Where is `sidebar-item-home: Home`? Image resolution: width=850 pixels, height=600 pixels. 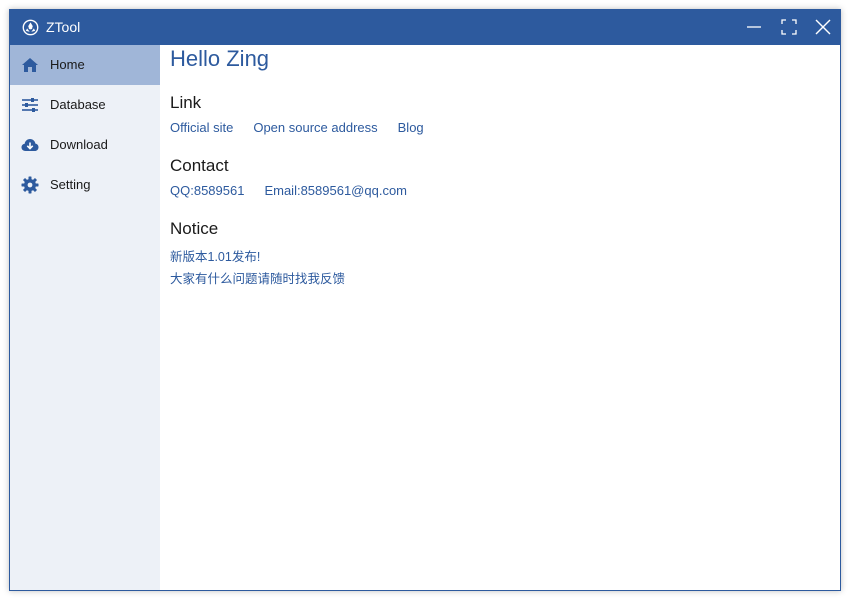
sidebar-item-home: Home is located at coordinates (85, 65).